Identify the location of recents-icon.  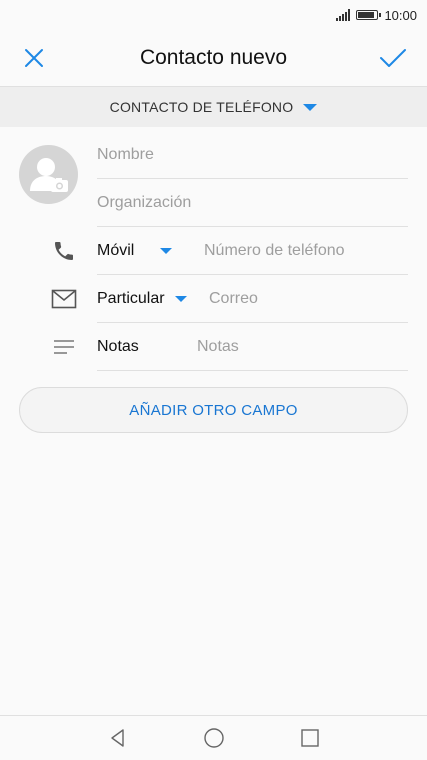
(309, 738).